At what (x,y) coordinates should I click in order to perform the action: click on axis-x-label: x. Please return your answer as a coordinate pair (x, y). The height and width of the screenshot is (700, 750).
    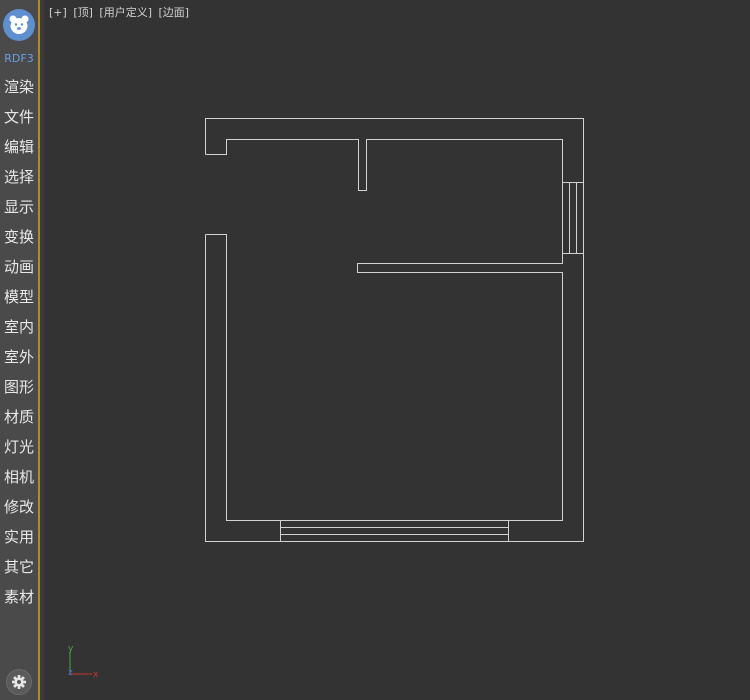
    Looking at the image, I should click on (96, 675).